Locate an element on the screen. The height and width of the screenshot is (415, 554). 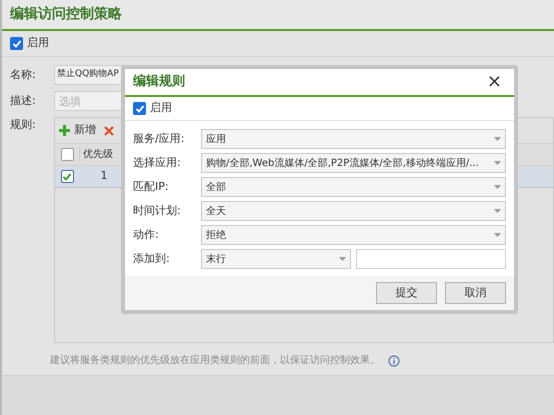
info-icon is located at coordinates (394, 360).